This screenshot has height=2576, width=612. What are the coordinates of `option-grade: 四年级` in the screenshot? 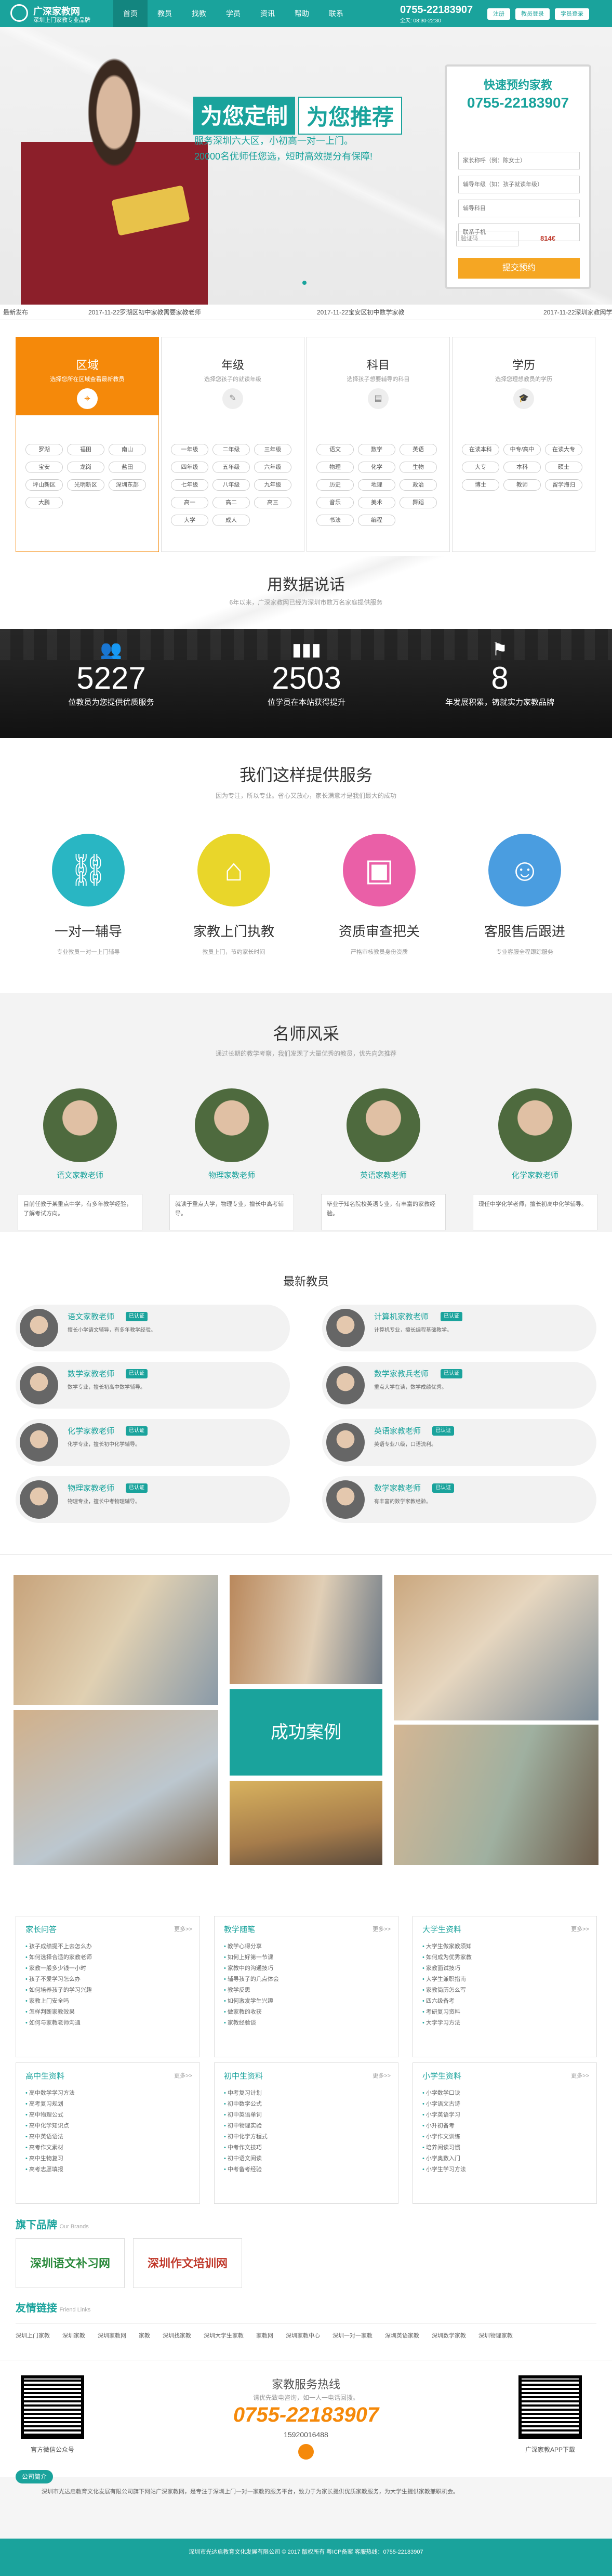 It's located at (190, 467).